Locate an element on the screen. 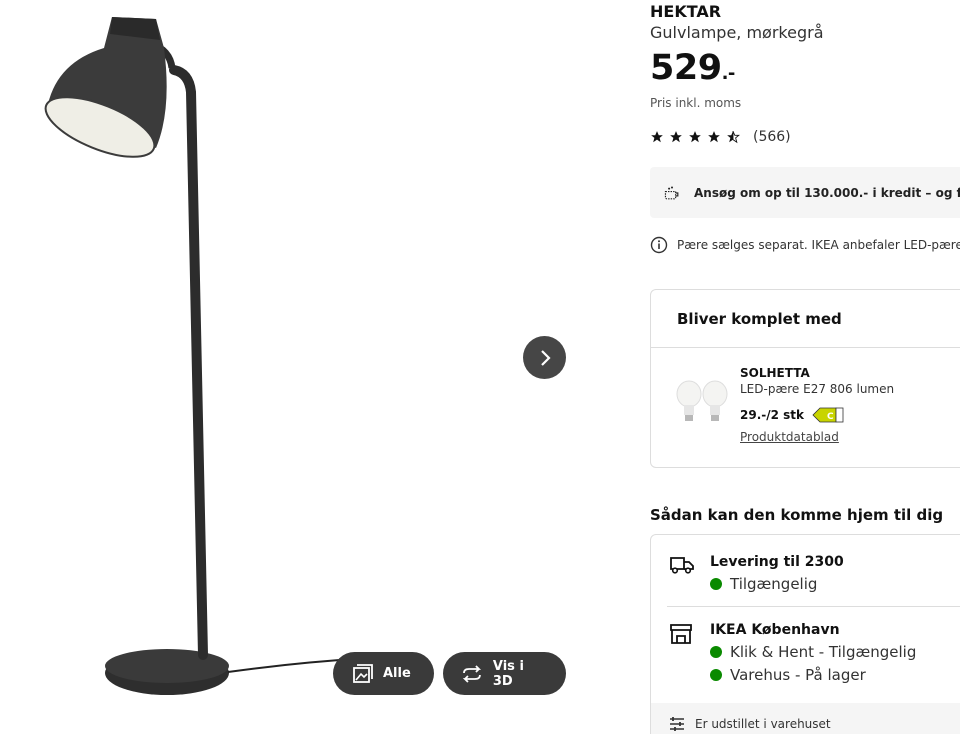 Image resolution: width=960 pixels, height=734 pixels. next-image-button is located at coordinates (544, 357).